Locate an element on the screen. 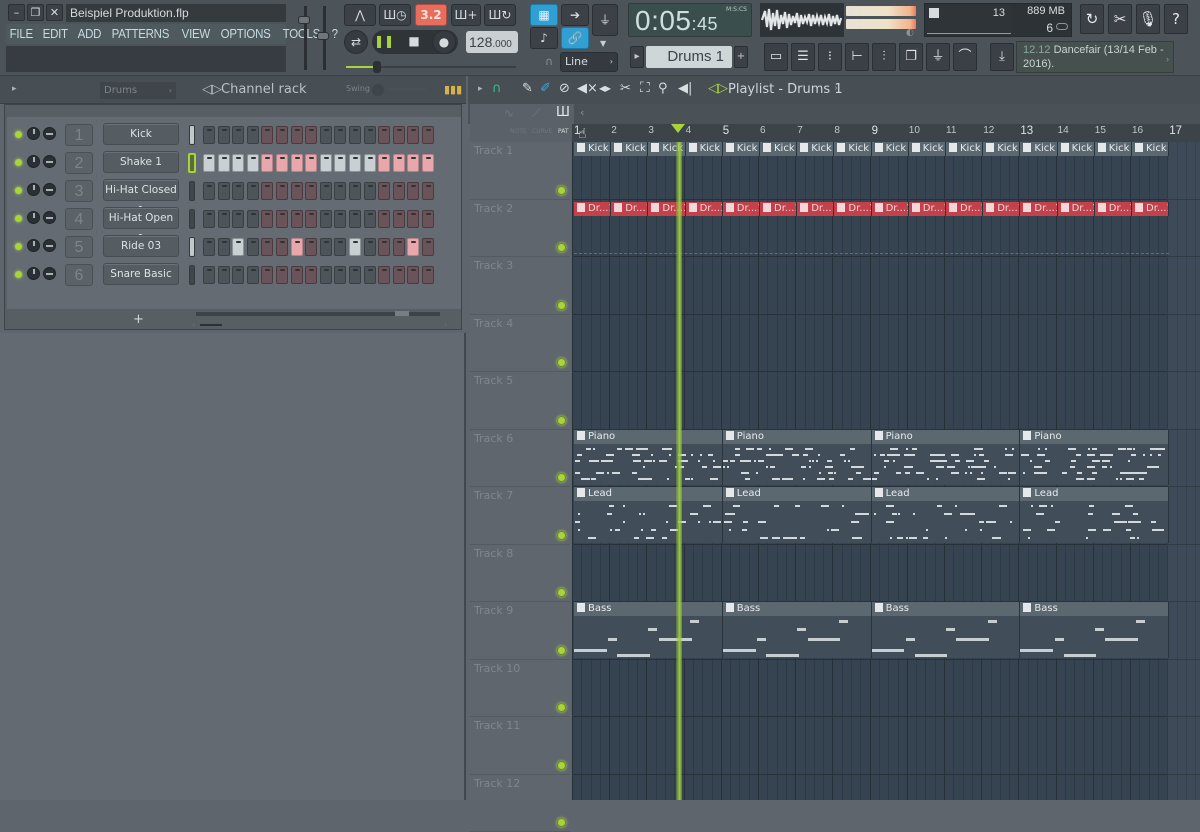  undo-history-button: ↻ is located at coordinates (1092, 19).